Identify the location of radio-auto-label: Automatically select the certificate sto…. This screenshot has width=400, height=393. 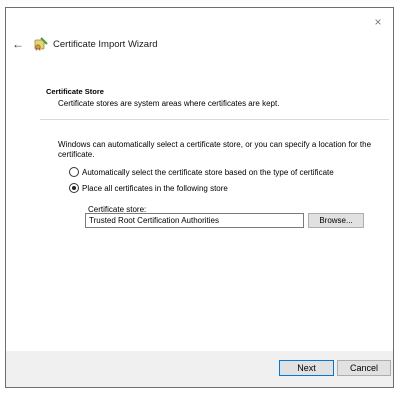
(208, 172).